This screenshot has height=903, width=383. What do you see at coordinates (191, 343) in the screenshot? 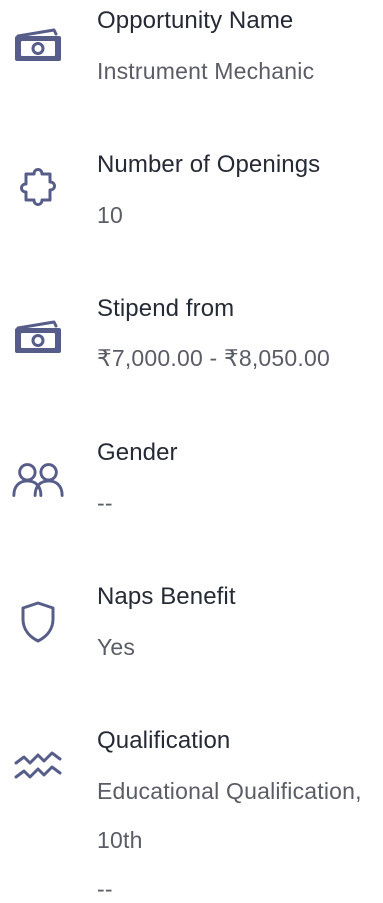
I see `detail-row-stipend: Stipend from ₹7,000.00 - ₹8,050.00` at bounding box center [191, 343].